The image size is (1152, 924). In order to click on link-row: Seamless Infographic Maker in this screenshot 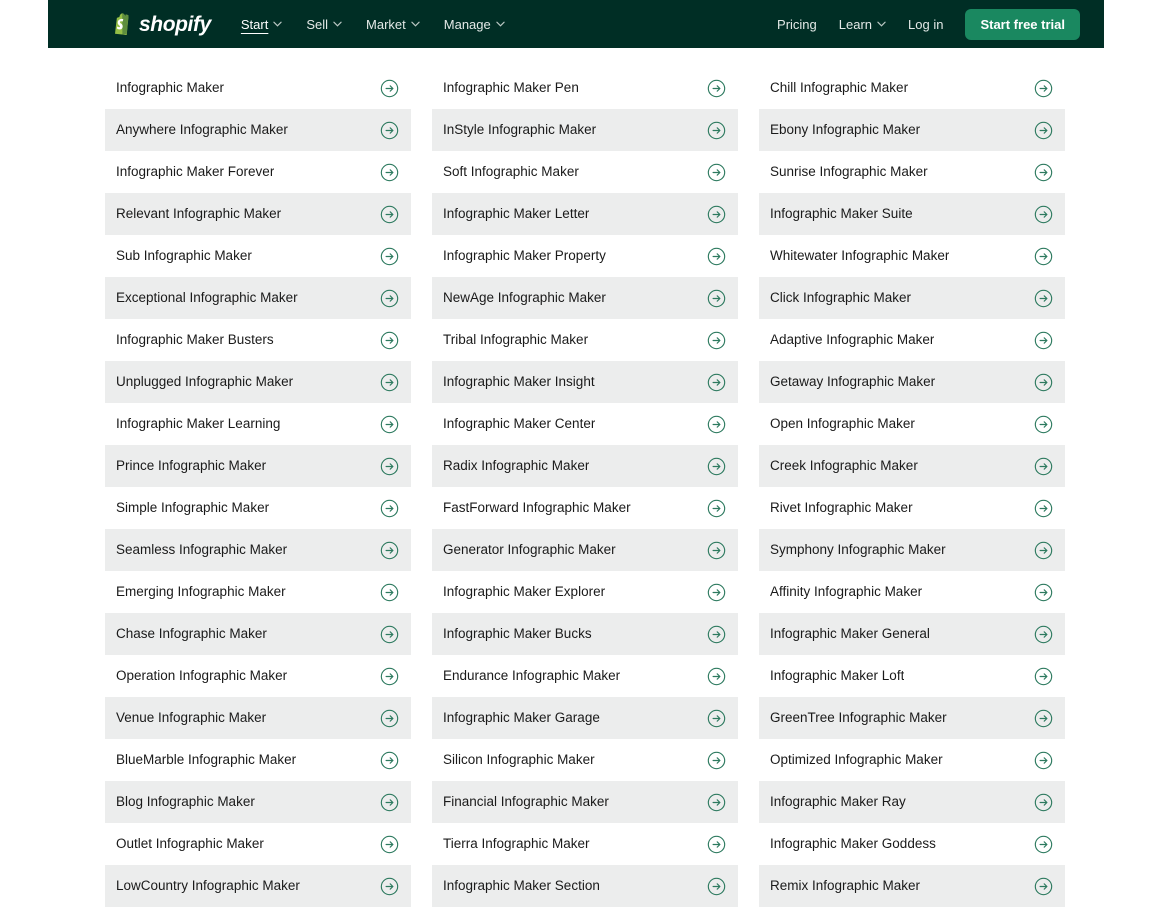, I will do `click(258, 550)`.